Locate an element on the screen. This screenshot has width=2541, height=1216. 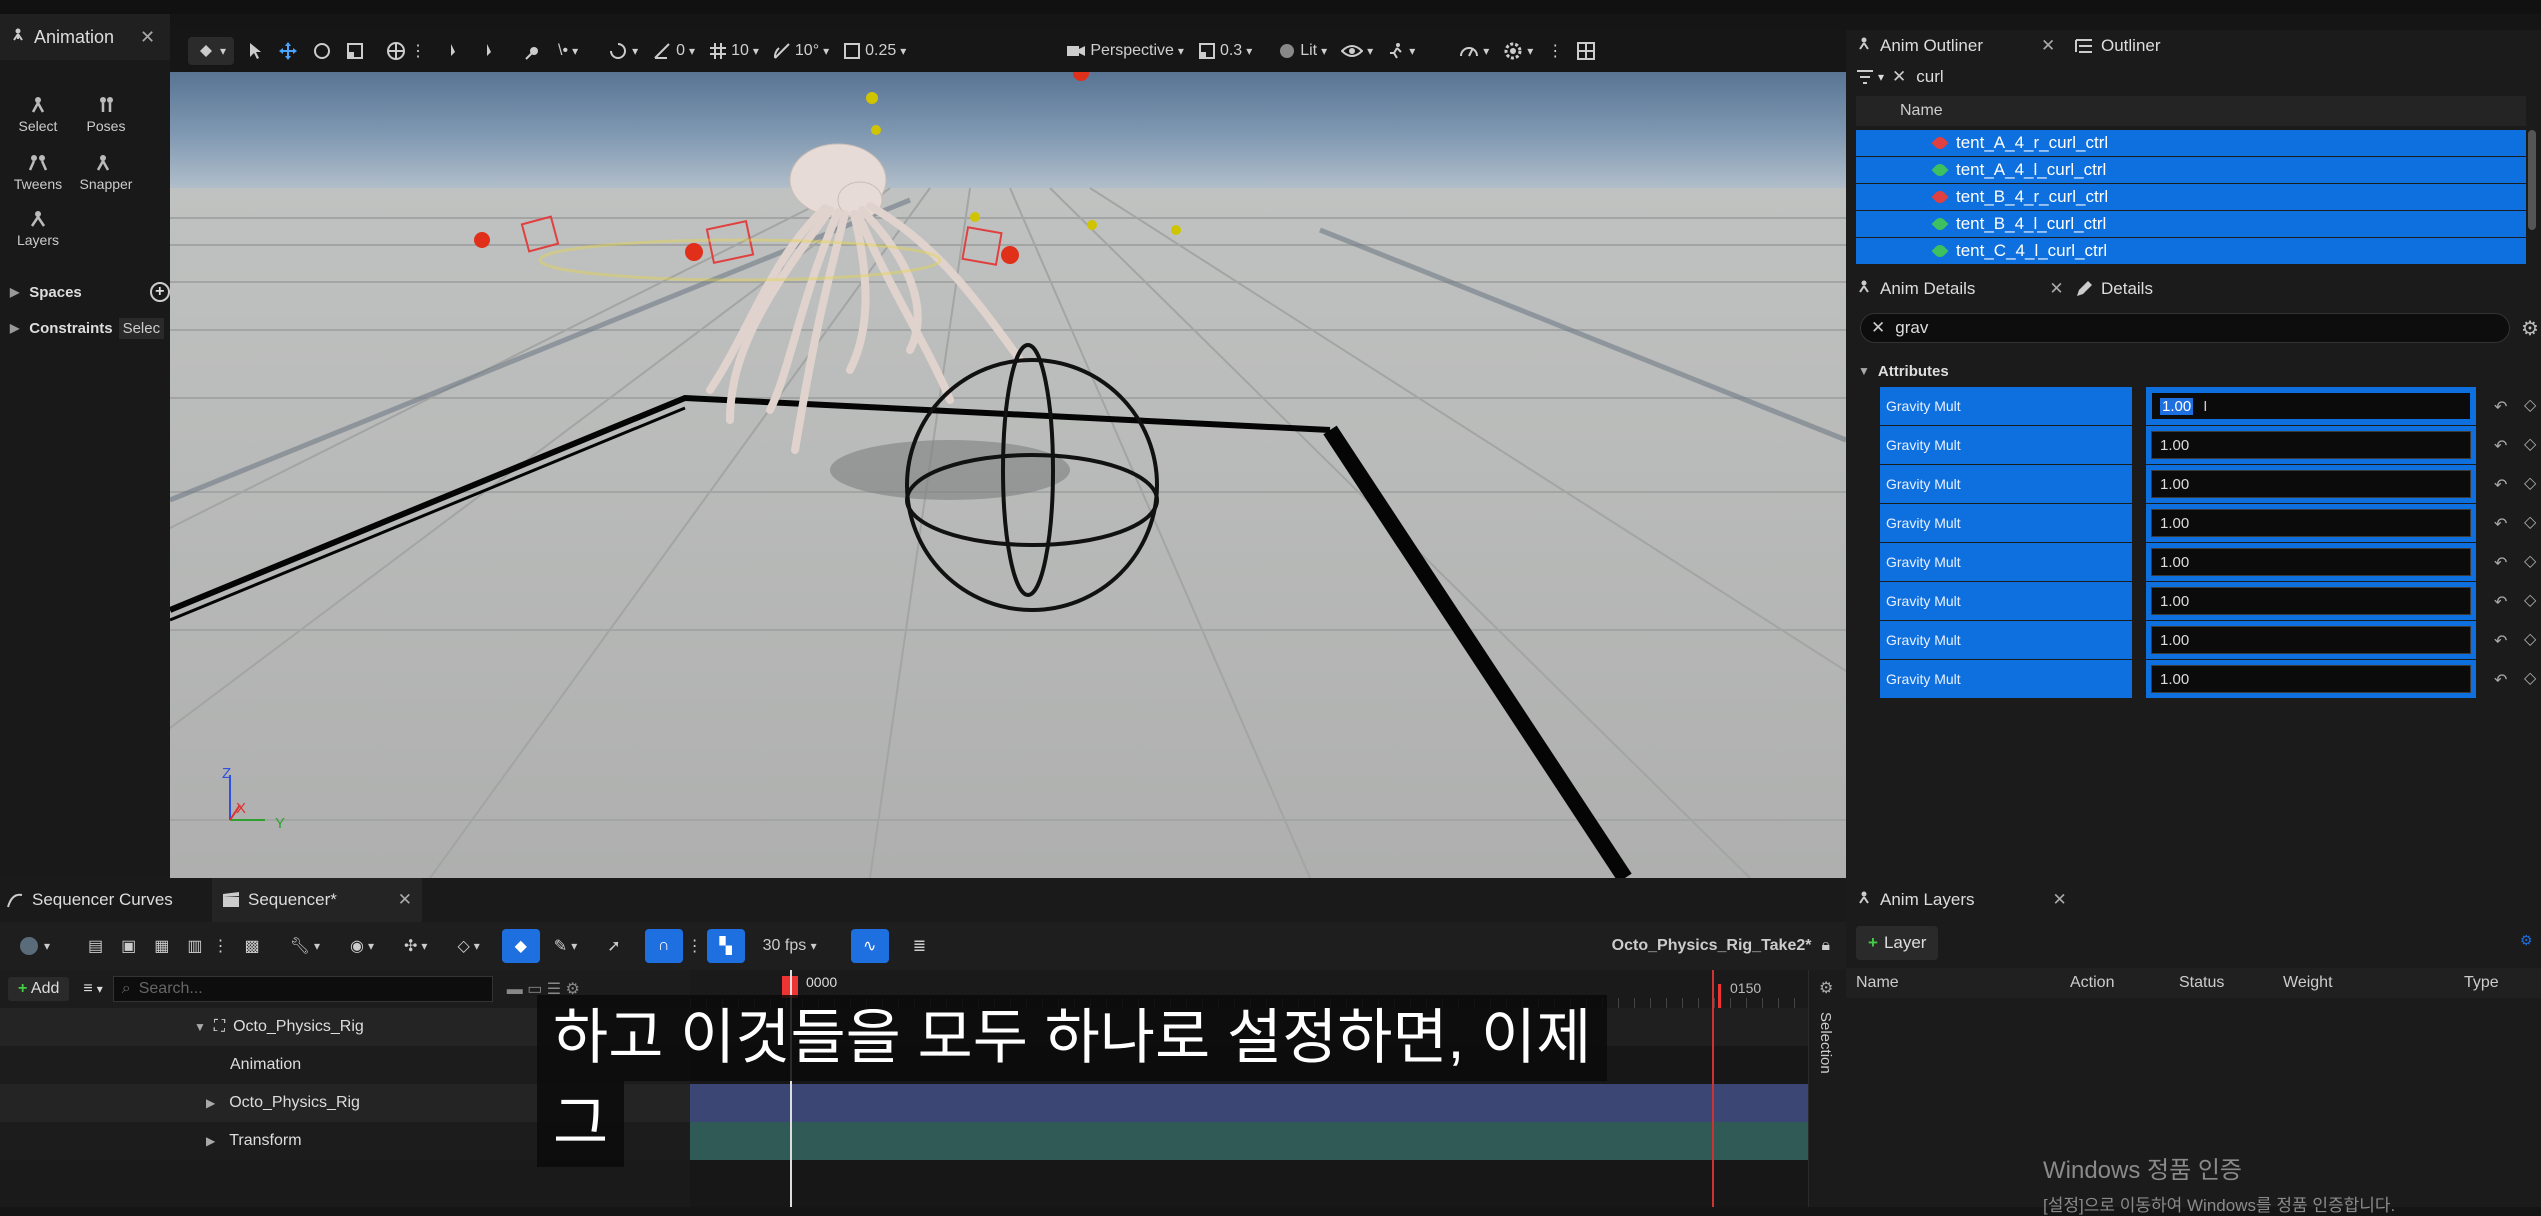
transform-mode-dropdown: ▾ is located at coordinates (211, 51).